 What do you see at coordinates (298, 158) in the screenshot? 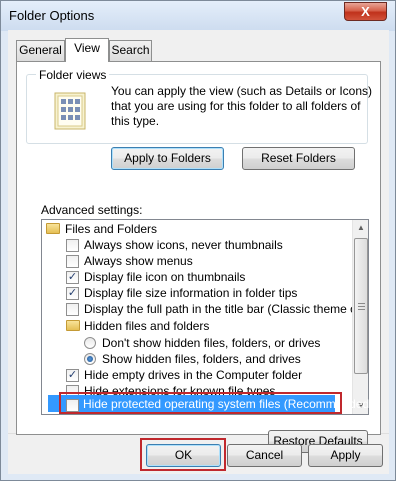
I see `reset-folders-button: Reset Folders` at bounding box center [298, 158].